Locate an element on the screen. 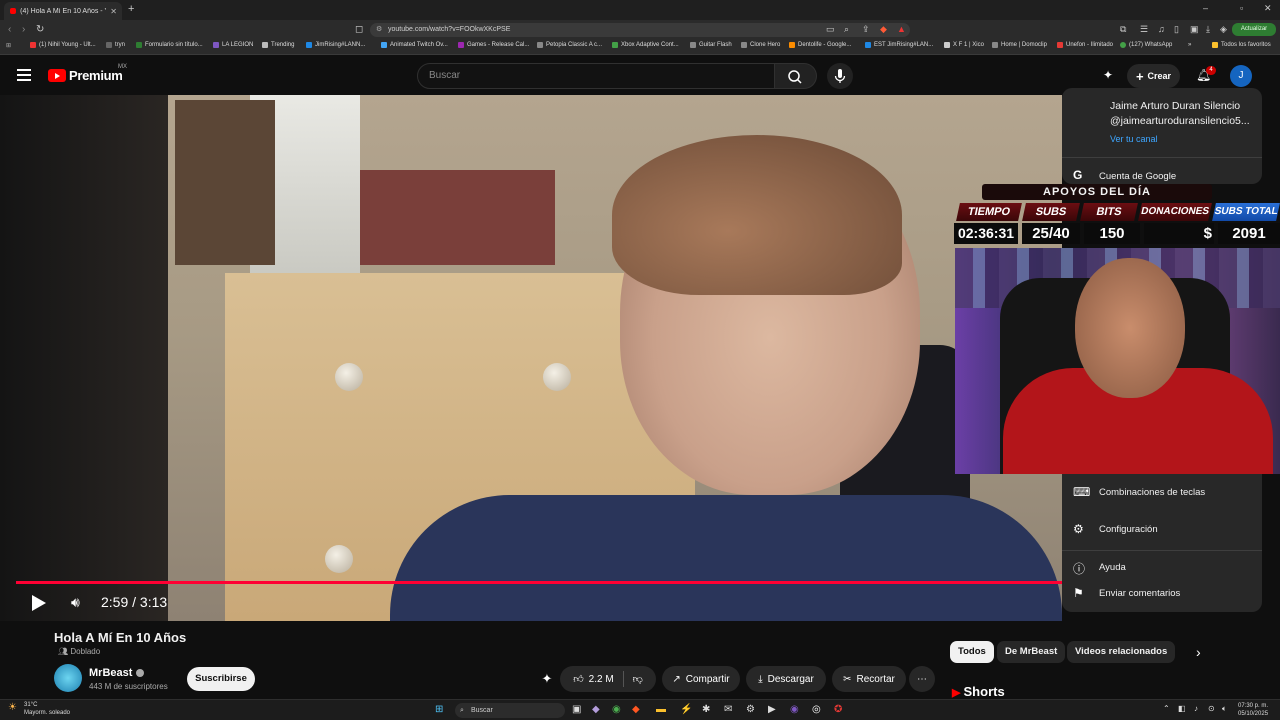  search-input: Buscar is located at coordinates (596, 76).